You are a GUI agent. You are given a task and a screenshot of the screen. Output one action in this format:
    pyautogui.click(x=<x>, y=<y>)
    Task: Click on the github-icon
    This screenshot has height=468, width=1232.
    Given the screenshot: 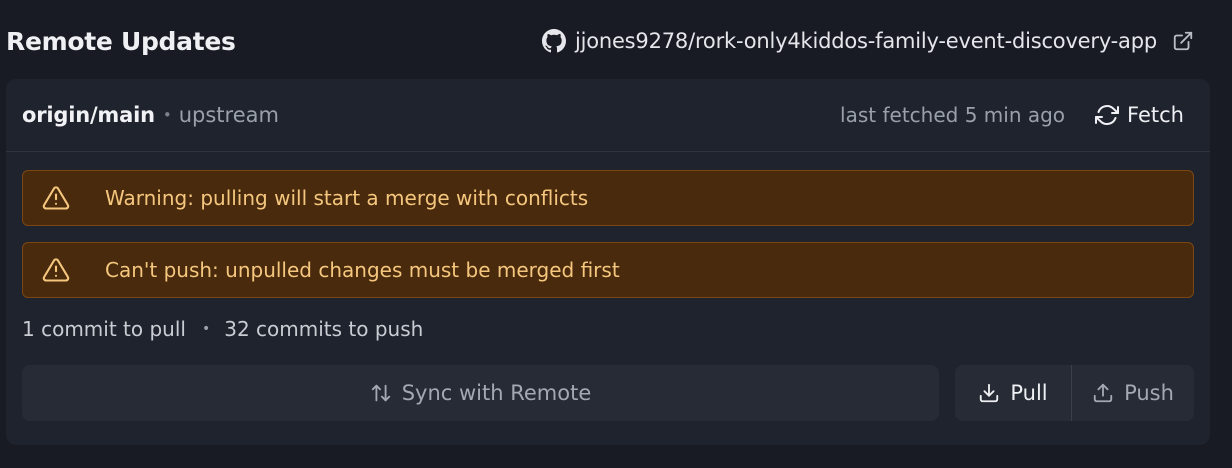 What is the action you would take?
    pyautogui.click(x=553, y=41)
    